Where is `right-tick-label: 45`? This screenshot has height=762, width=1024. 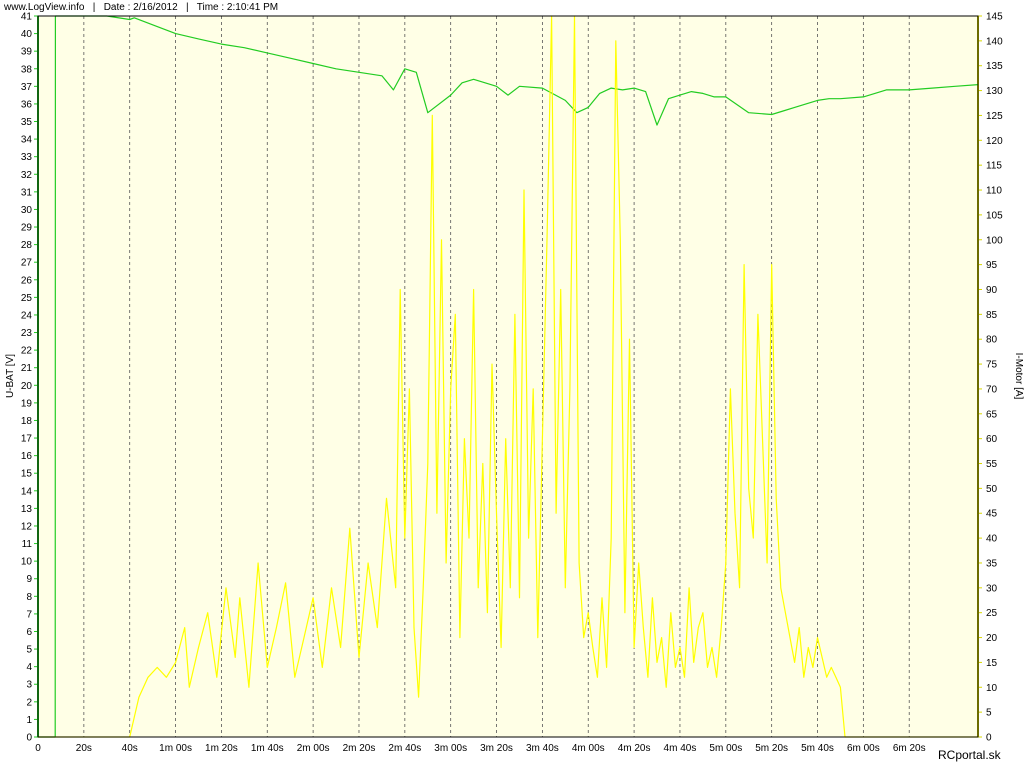
right-tick-label: 45 is located at coordinates (992, 514).